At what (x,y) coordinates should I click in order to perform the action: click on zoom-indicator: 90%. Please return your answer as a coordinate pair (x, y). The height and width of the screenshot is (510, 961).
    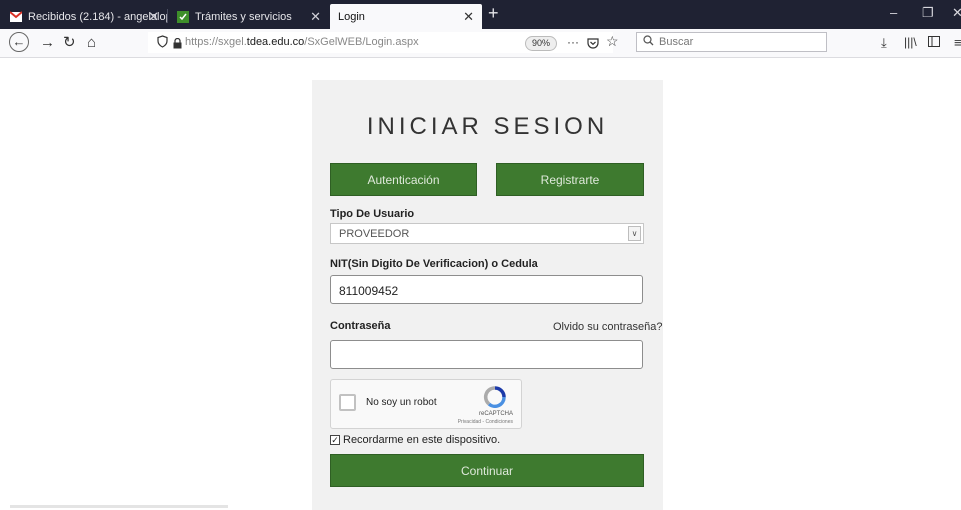
    Looking at the image, I should click on (541, 43).